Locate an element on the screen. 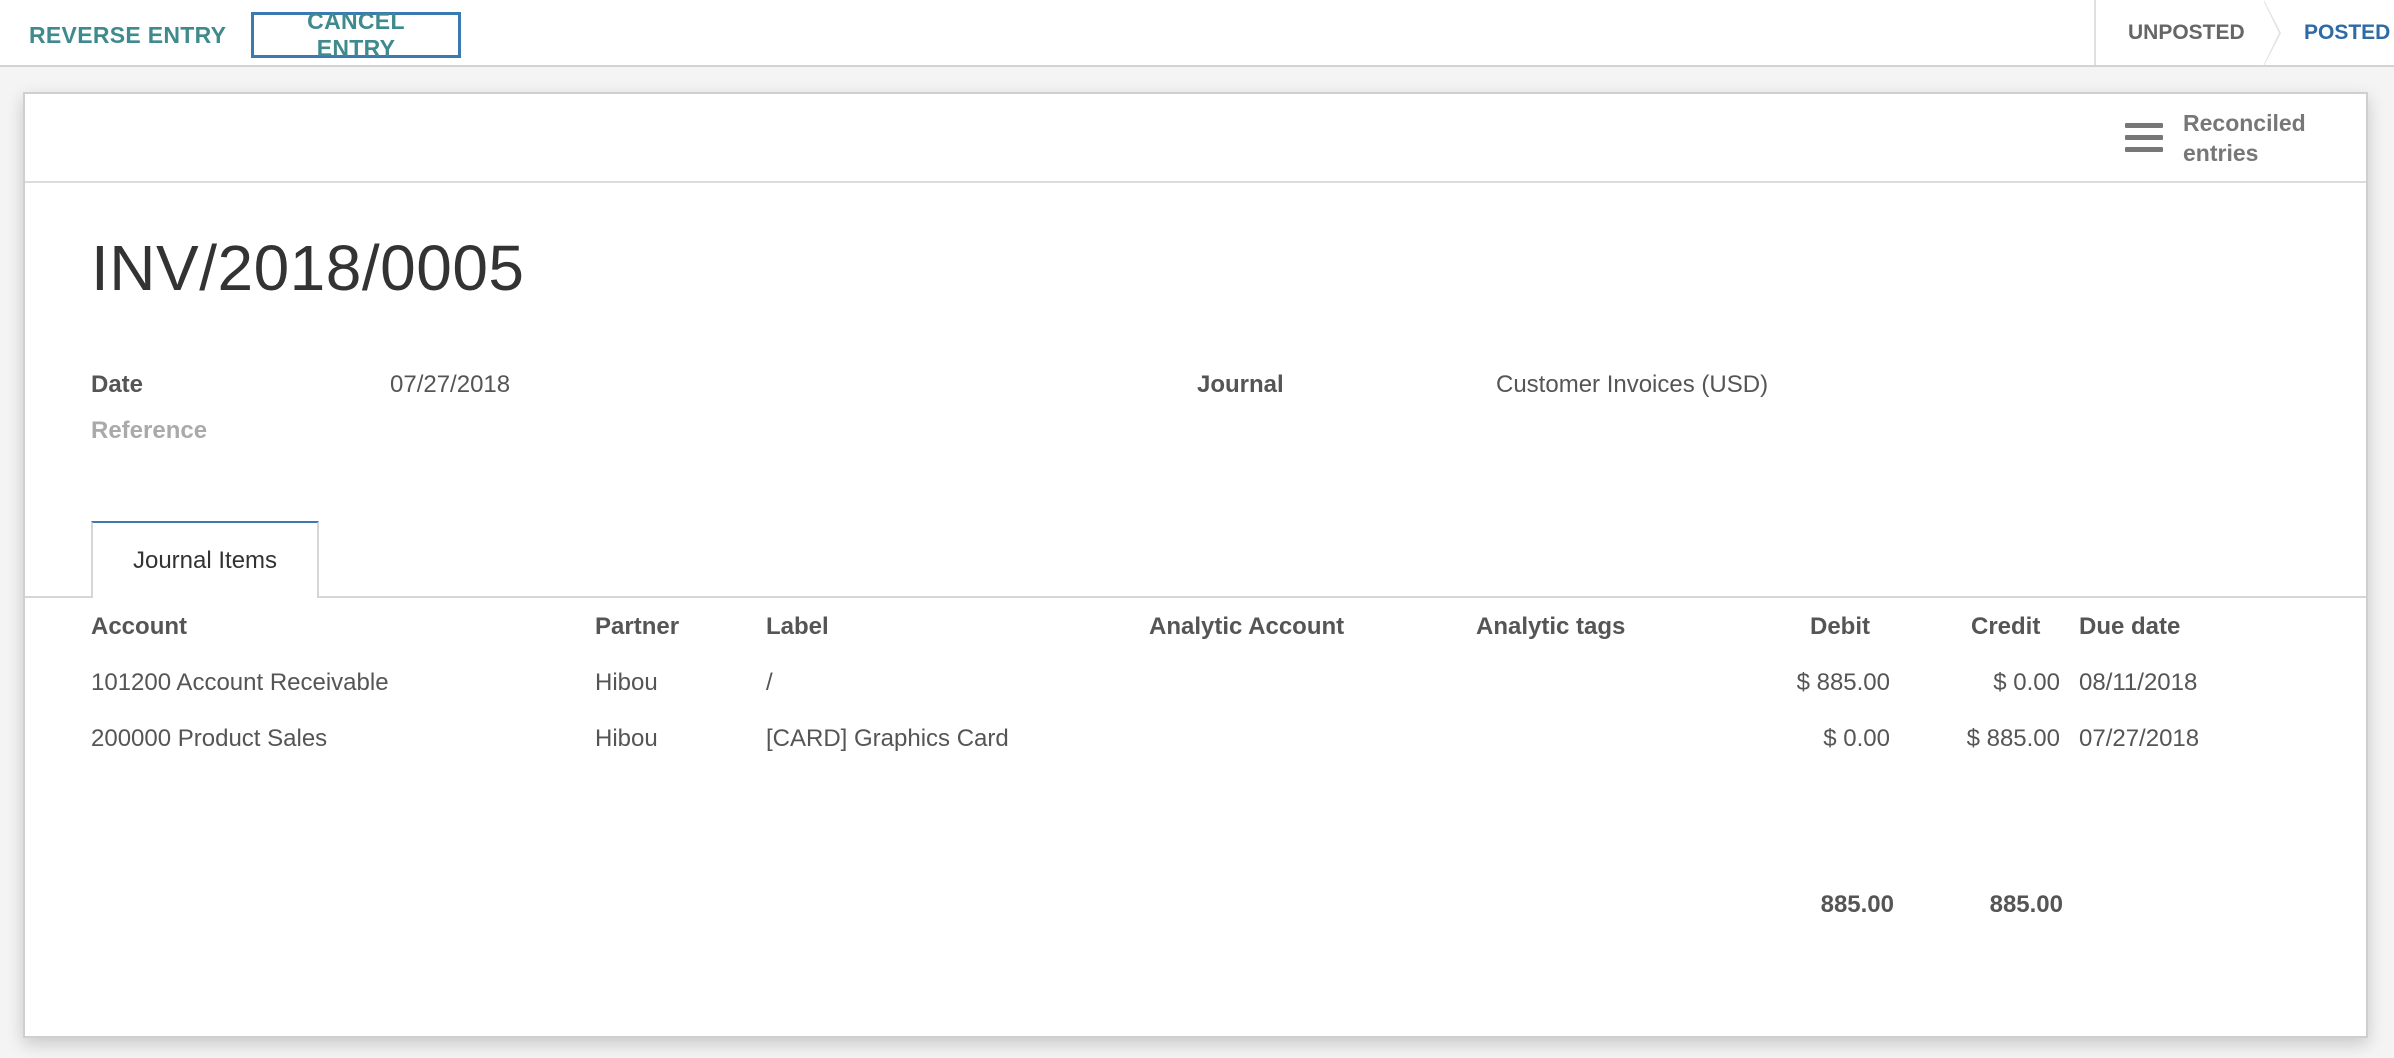  date-value: 07/27/2018 is located at coordinates (450, 384).